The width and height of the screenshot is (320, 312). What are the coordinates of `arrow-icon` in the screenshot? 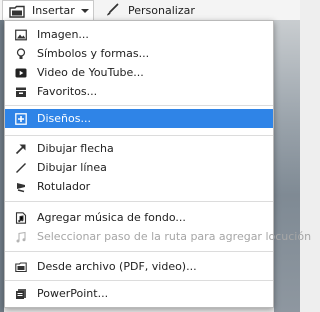 It's located at (21, 149).